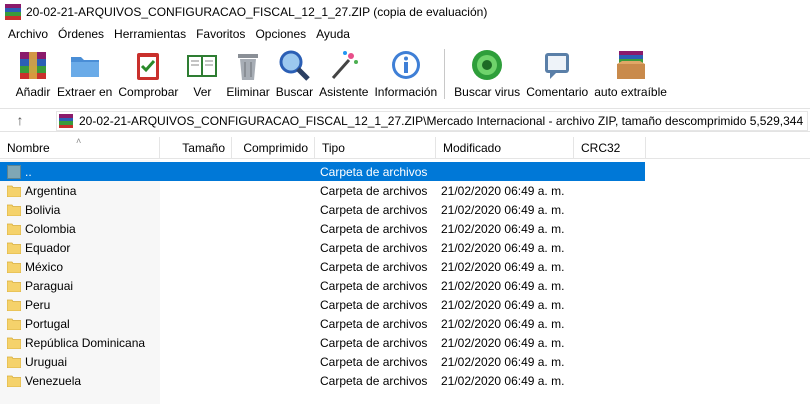 This screenshot has height=404, width=810. Describe the element at coordinates (273, 148) in the screenshot. I see `column-packed: Comprimido` at that location.